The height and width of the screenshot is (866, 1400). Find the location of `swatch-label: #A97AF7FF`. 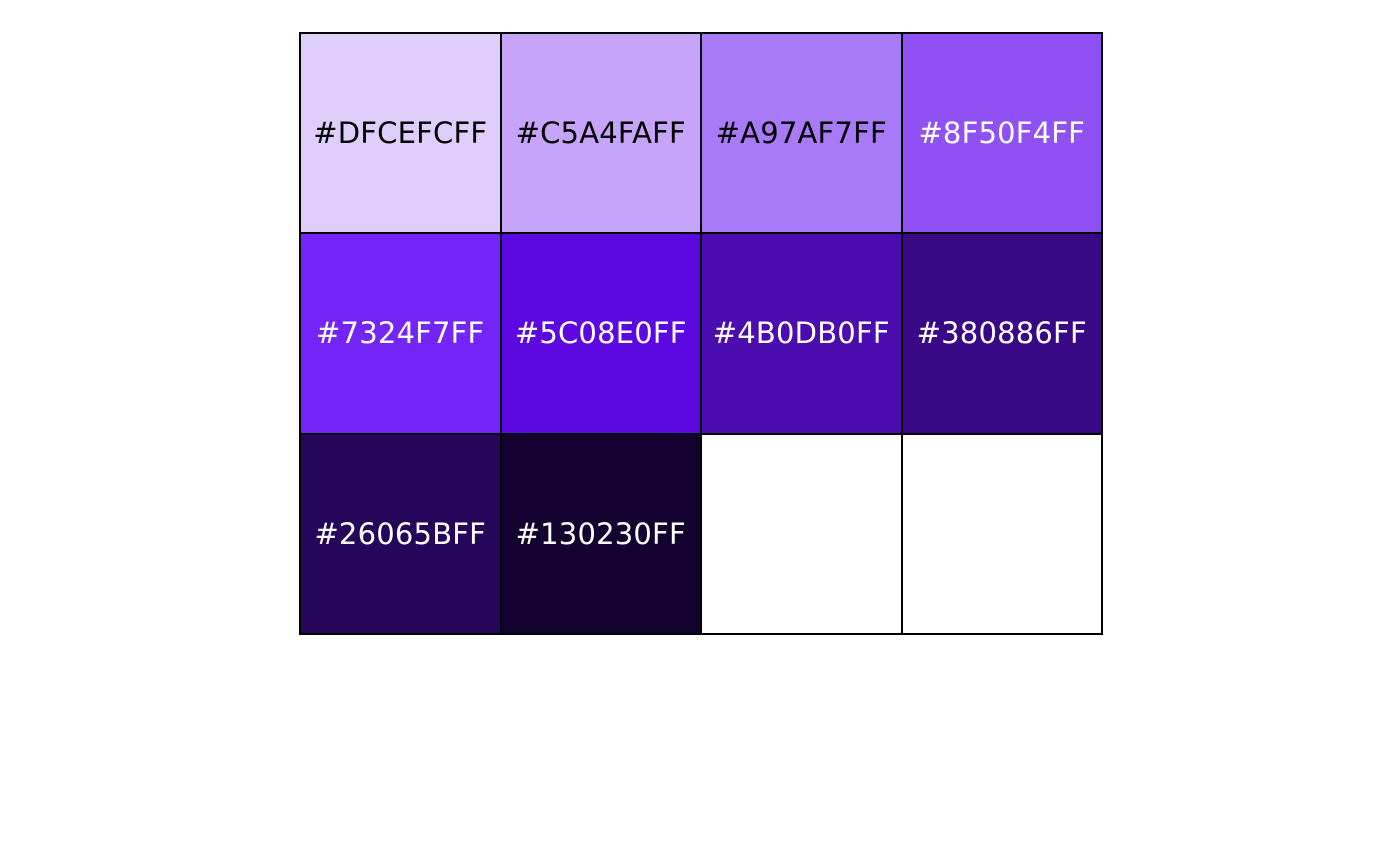

swatch-label: #A97AF7FF is located at coordinates (801, 133).